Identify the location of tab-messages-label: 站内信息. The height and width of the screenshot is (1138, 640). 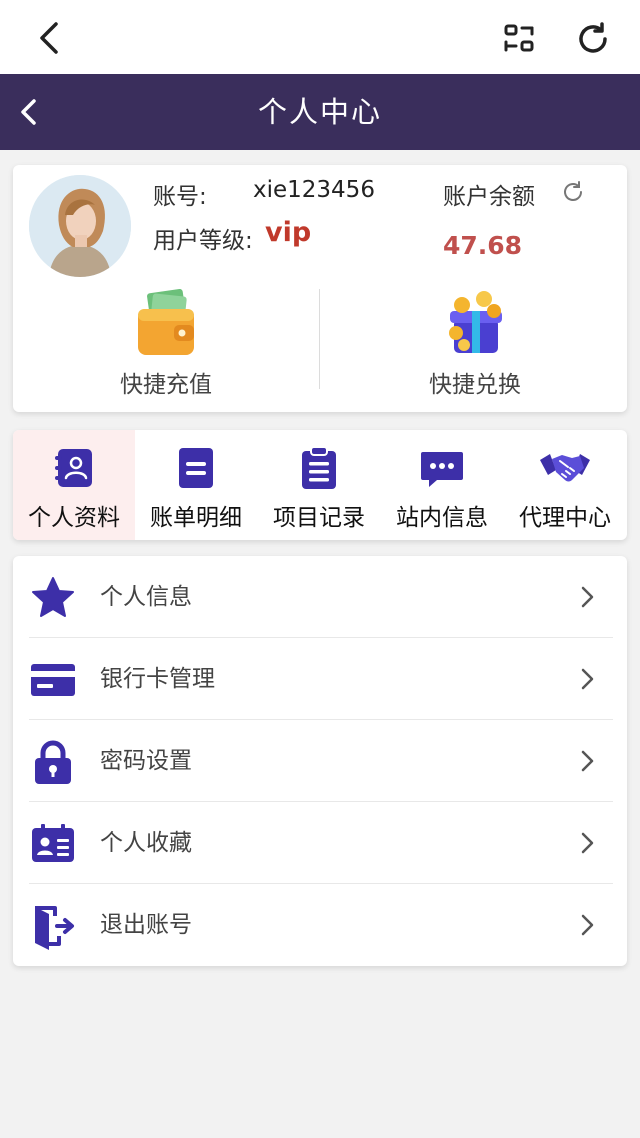
(442, 518).